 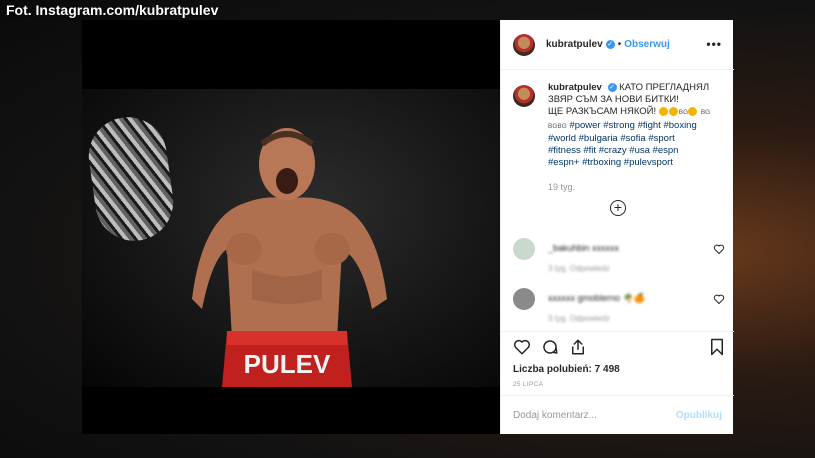 I want to click on post-header: kubratpulev ✓ • Obserwuj •••, so click(x=617, y=45).